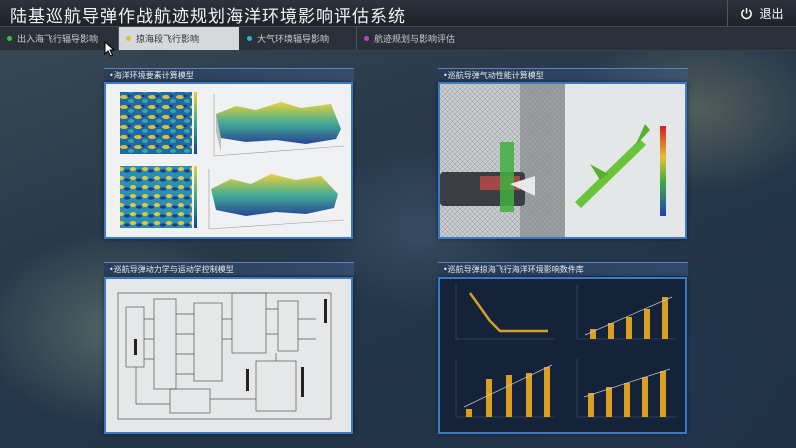  Describe the element at coordinates (9, 38) in the screenshot. I see `tab-dot-green` at that location.